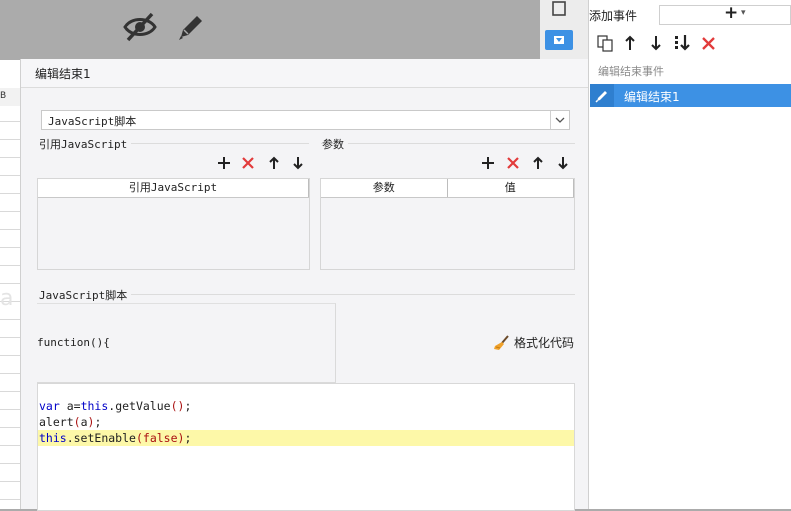 The height and width of the screenshot is (511, 791). I want to click on ref-js-delete-button, so click(248, 163).